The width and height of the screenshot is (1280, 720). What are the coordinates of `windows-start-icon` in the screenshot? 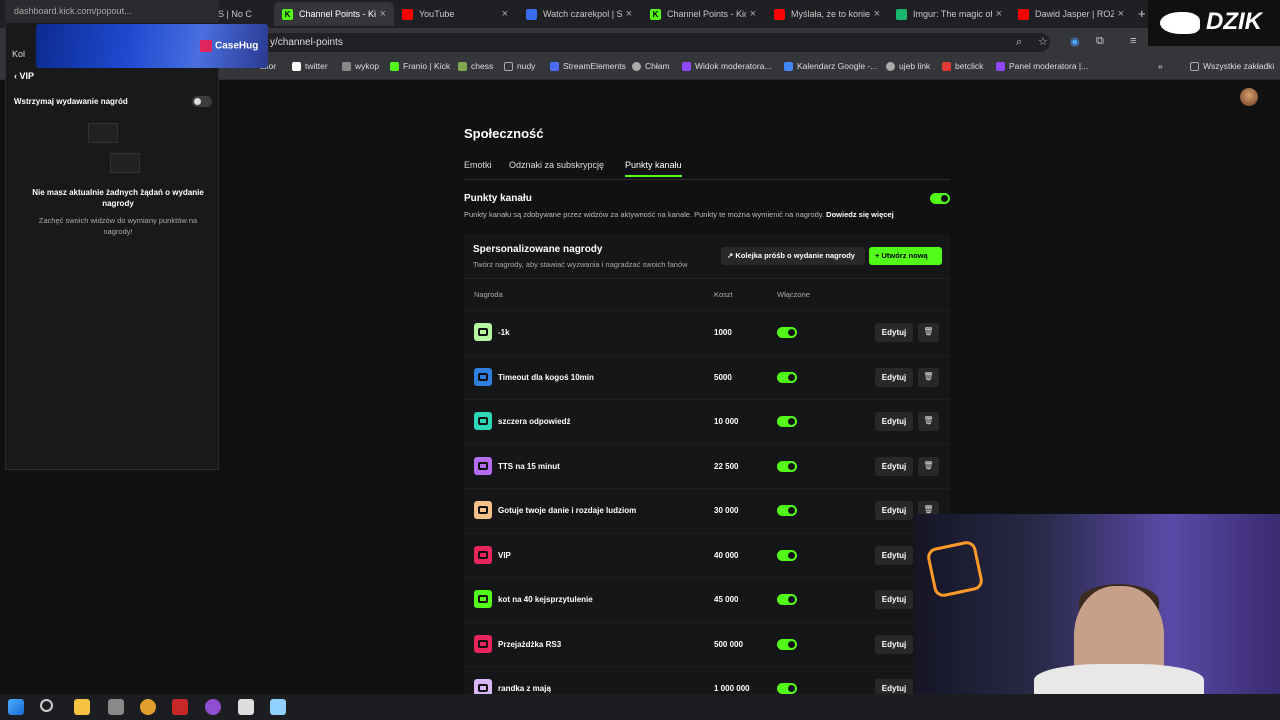 It's located at (16, 707).